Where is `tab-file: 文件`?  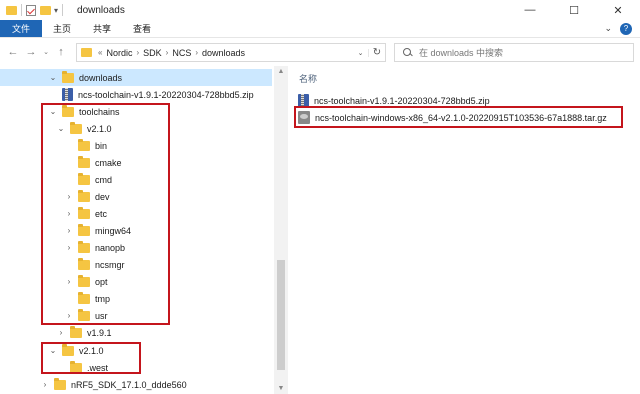 tab-file: 文件 is located at coordinates (21, 28).